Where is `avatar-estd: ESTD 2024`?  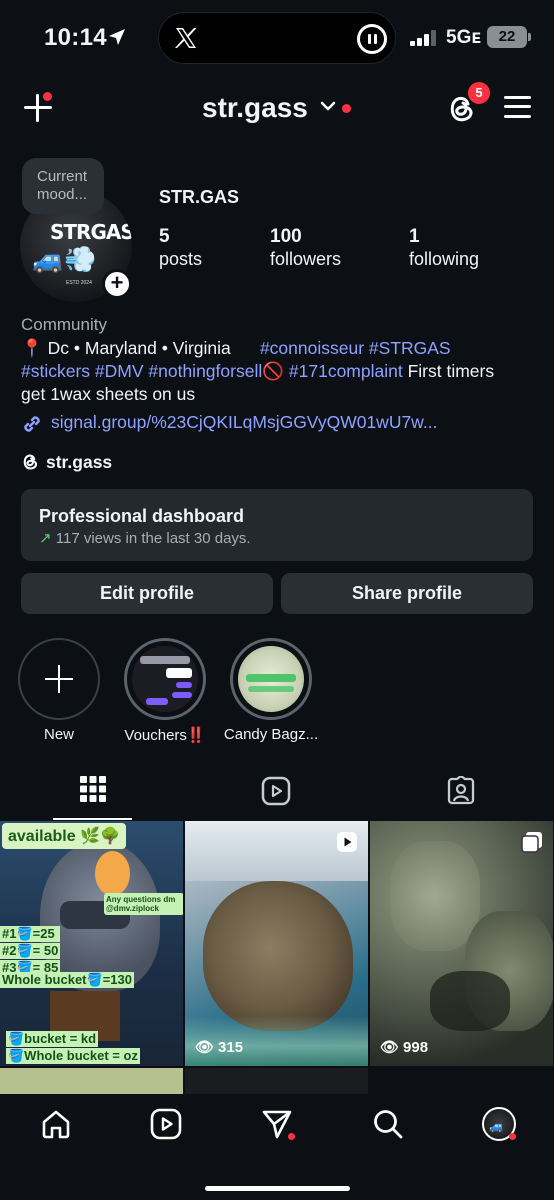
avatar-estd: ESTD 2024 is located at coordinates (79, 283).